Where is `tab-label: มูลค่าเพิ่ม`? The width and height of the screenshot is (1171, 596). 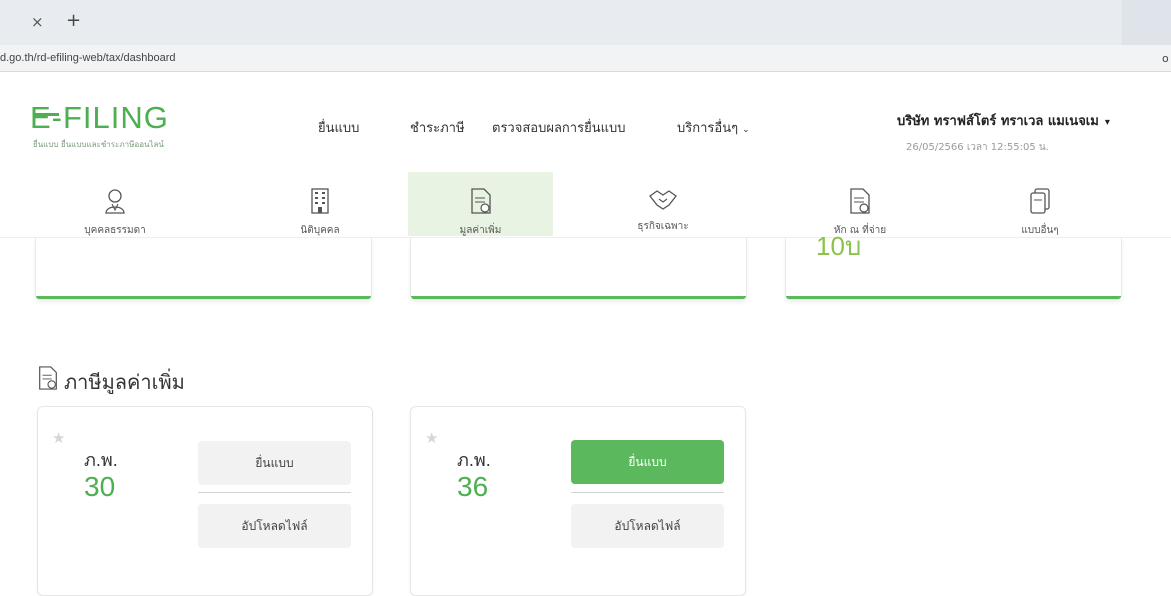 tab-label: มูลค่าเพิ่ม is located at coordinates (480, 230).